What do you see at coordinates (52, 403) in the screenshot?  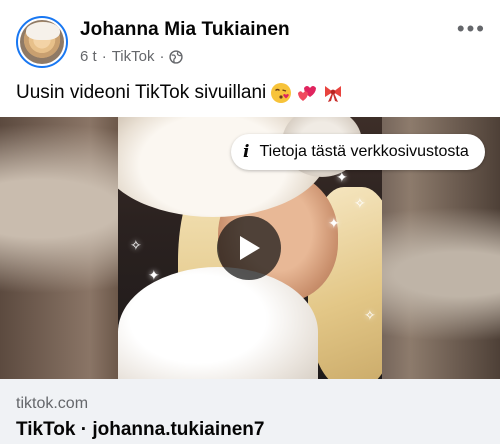 I see `link-domain: tiktok.com` at bounding box center [52, 403].